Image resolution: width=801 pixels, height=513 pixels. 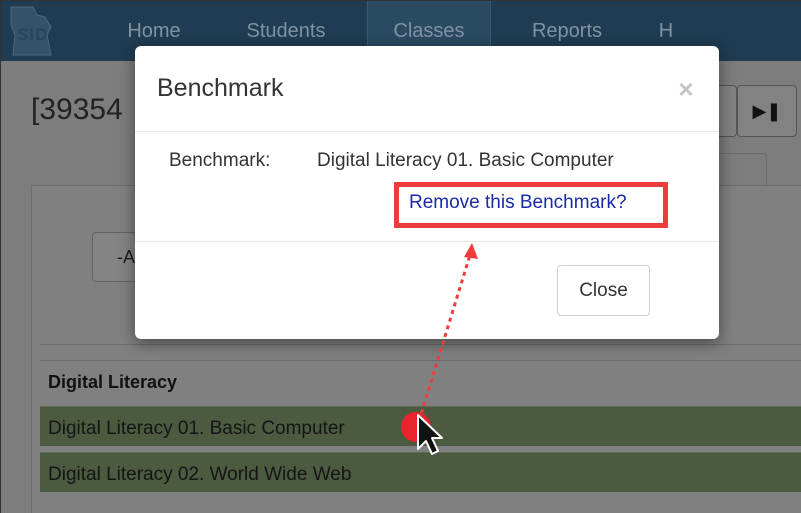 I want to click on close-icon: ×, so click(x=686, y=89).